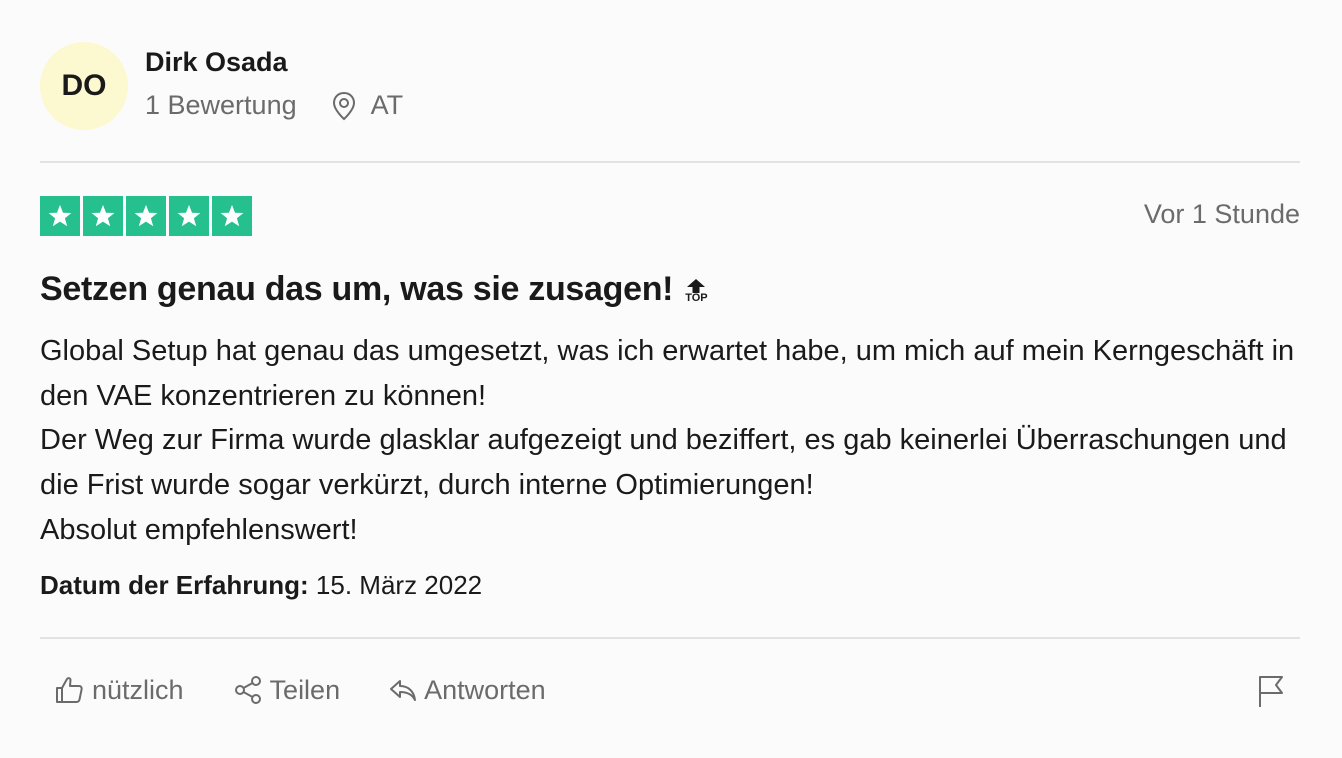 This screenshot has width=1342, height=758. What do you see at coordinates (199, 529) in the screenshot?
I see `review-paragraph: Absolut empfehlenswert!` at bounding box center [199, 529].